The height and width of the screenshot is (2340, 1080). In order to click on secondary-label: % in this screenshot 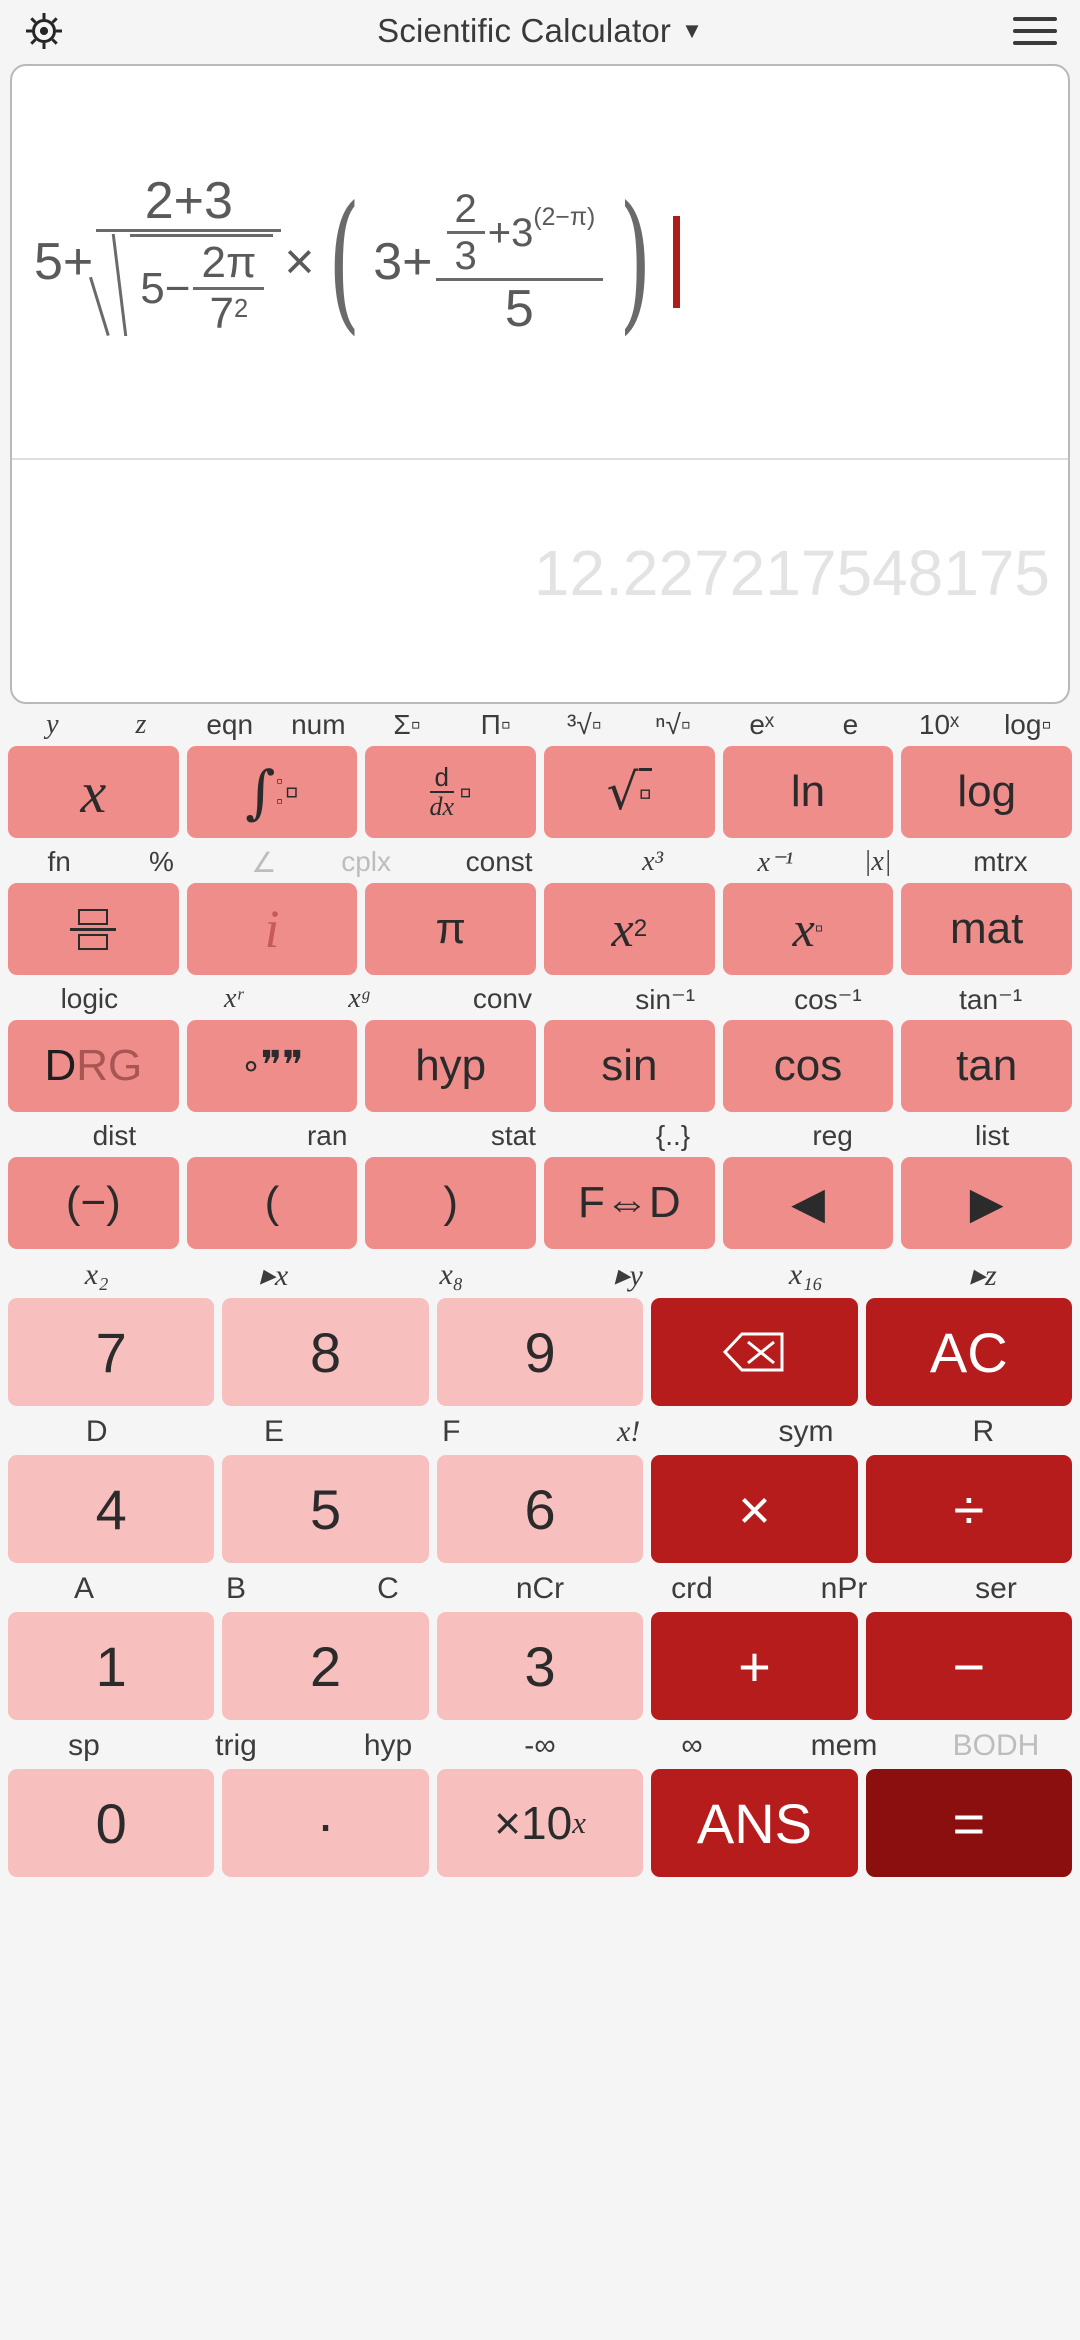, I will do `click(161, 862)`.